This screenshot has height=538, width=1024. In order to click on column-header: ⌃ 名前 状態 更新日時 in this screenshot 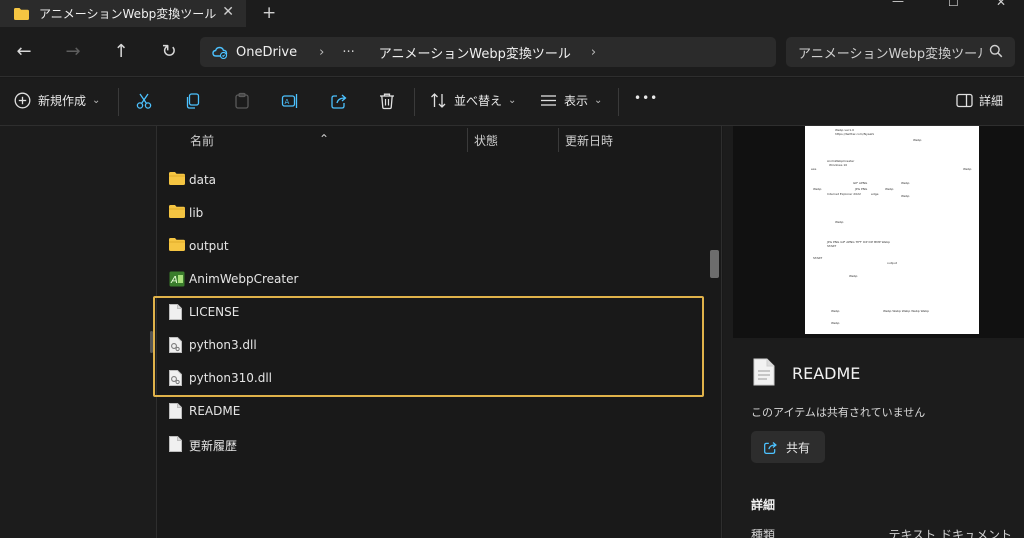, I will do `click(440, 139)`.